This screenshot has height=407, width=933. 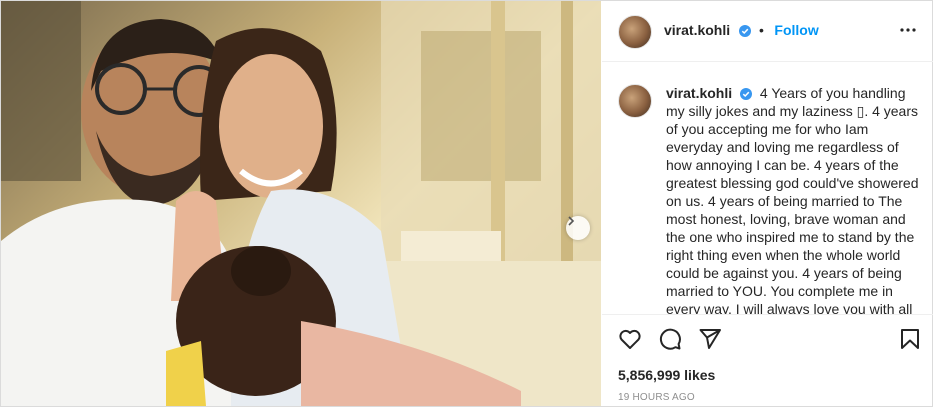 What do you see at coordinates (796, 30) in the screenshot?
I see `follow-button: Follow` at bounding box center [796, 30].